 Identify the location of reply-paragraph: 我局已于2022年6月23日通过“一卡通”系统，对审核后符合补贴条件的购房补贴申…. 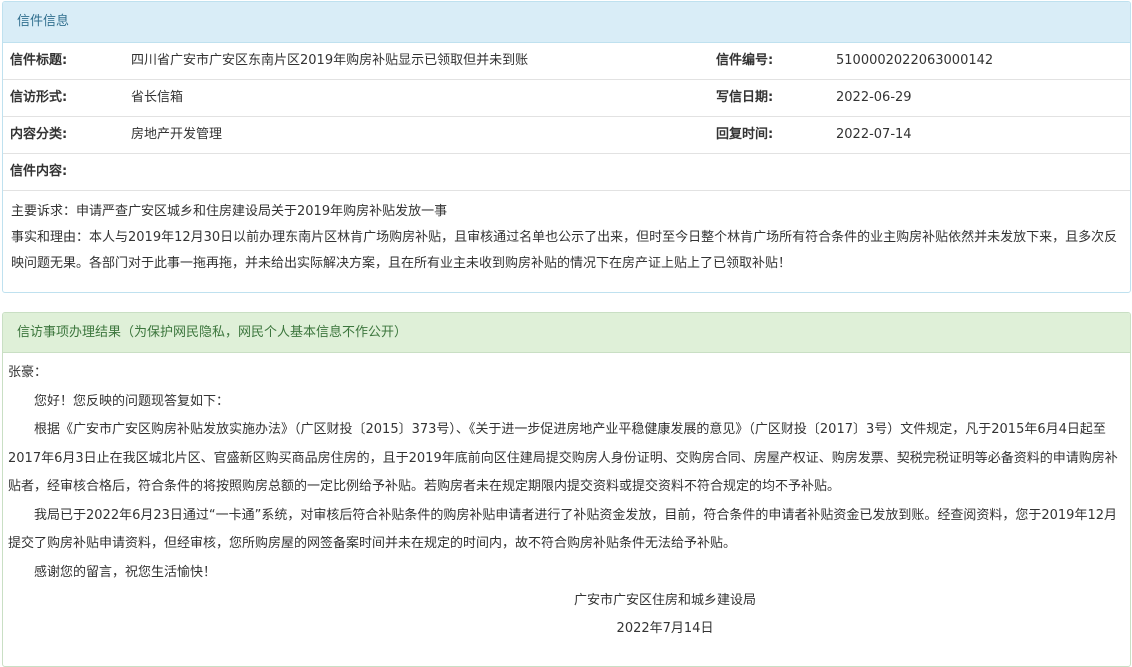
(562, 529).